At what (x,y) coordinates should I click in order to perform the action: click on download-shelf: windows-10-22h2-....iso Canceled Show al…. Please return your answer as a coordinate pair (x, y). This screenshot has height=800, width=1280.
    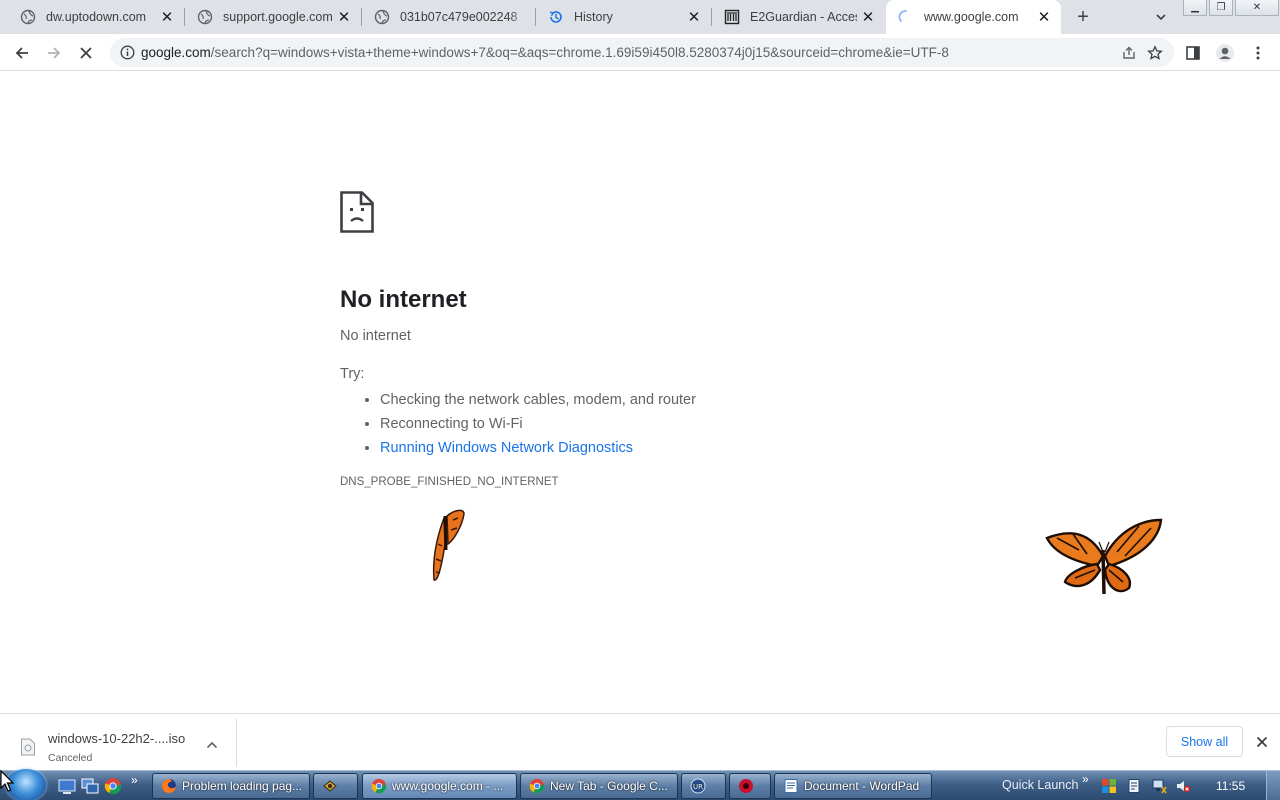
    Looking at the image, I should click on (640, 741).